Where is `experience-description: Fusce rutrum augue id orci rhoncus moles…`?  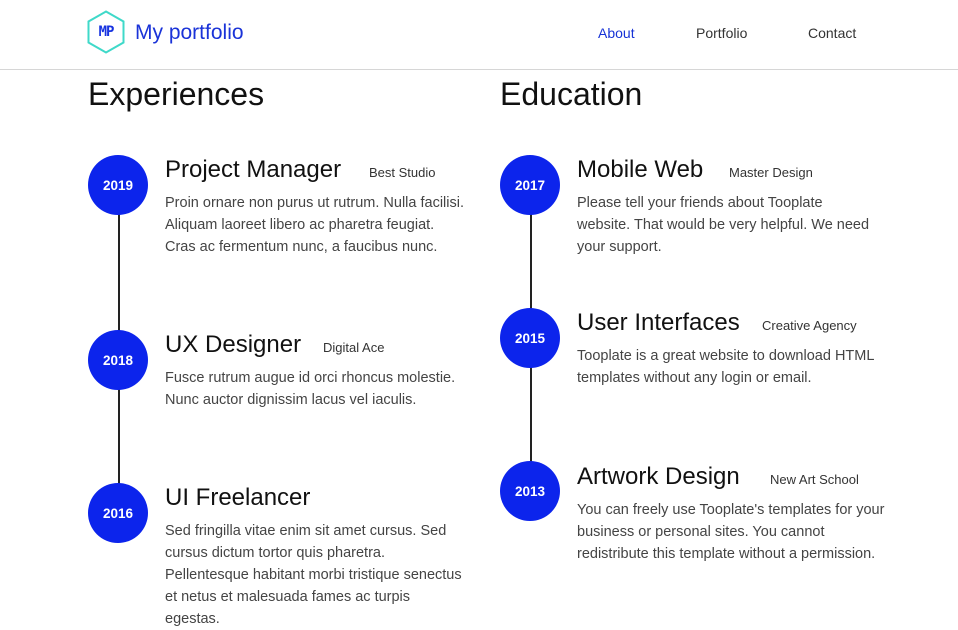 experience-description: Fusce rutrum augue id orci rhoncus moles… is located at coordinates (310, 389).